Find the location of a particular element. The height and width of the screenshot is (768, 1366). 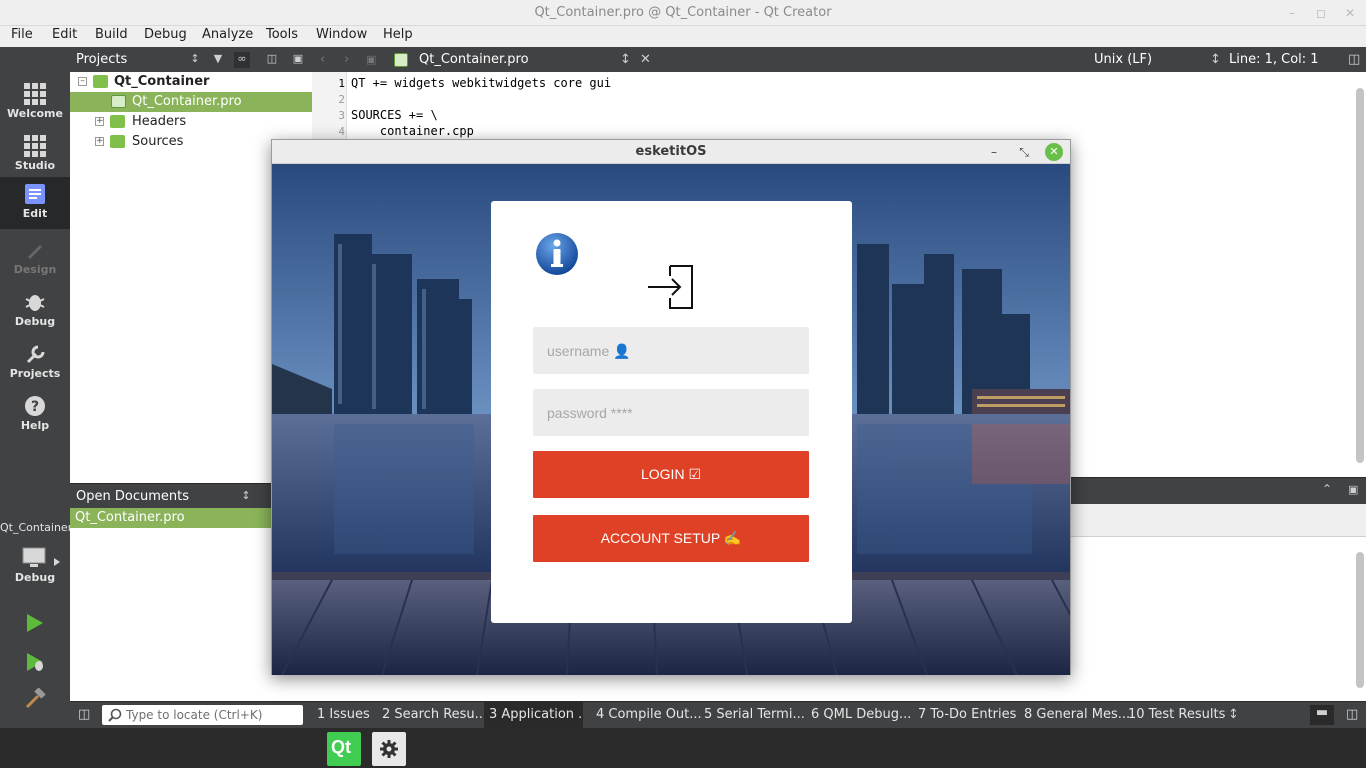

lock-icon: ▣ is located at coordinates (371, 59).